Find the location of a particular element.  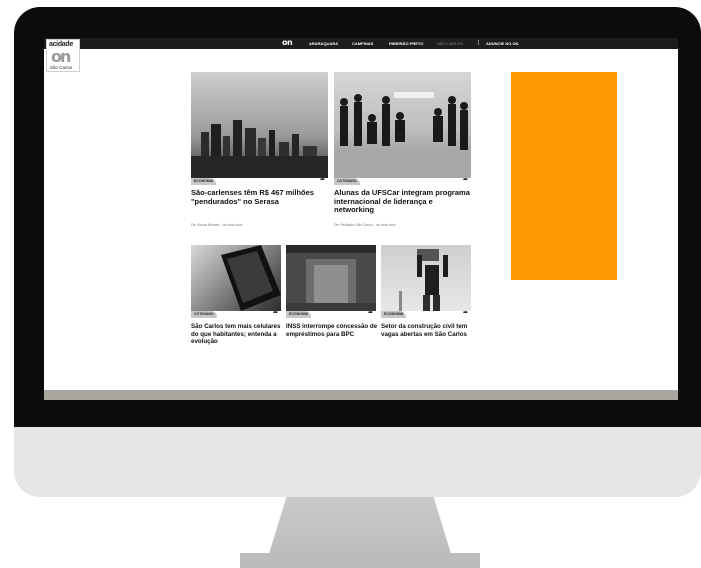

article-image-inss is located at coordinates (331, 278).